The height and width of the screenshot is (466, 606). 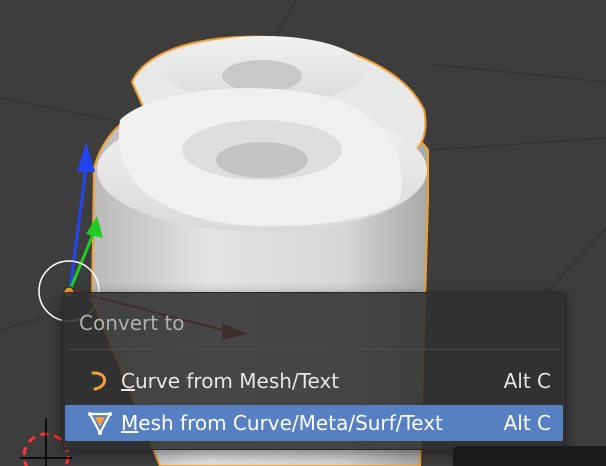 I want to click on z-axis-arrow, so click(x=86, y=157).